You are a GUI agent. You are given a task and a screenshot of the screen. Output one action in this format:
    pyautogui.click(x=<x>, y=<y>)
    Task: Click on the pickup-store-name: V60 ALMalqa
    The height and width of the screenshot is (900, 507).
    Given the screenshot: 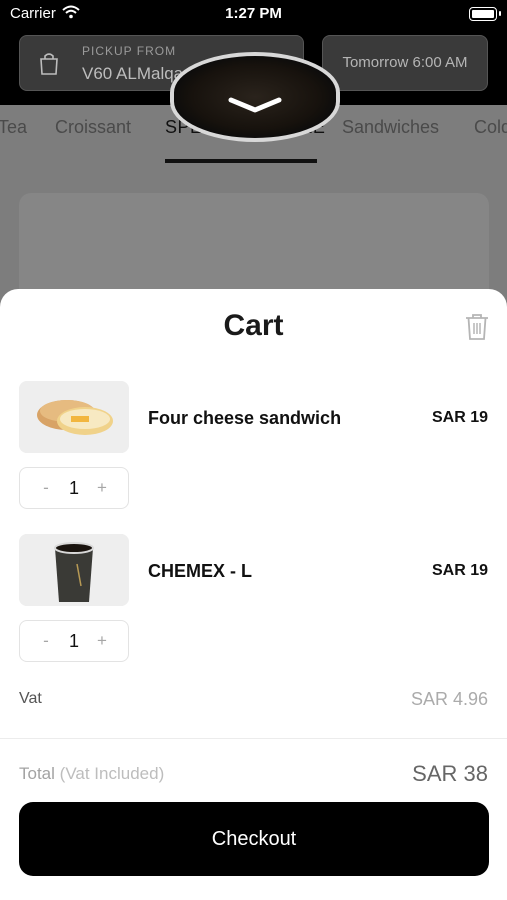 What is the action you would take?
    pyautogui.click(x=133, y=73)
    